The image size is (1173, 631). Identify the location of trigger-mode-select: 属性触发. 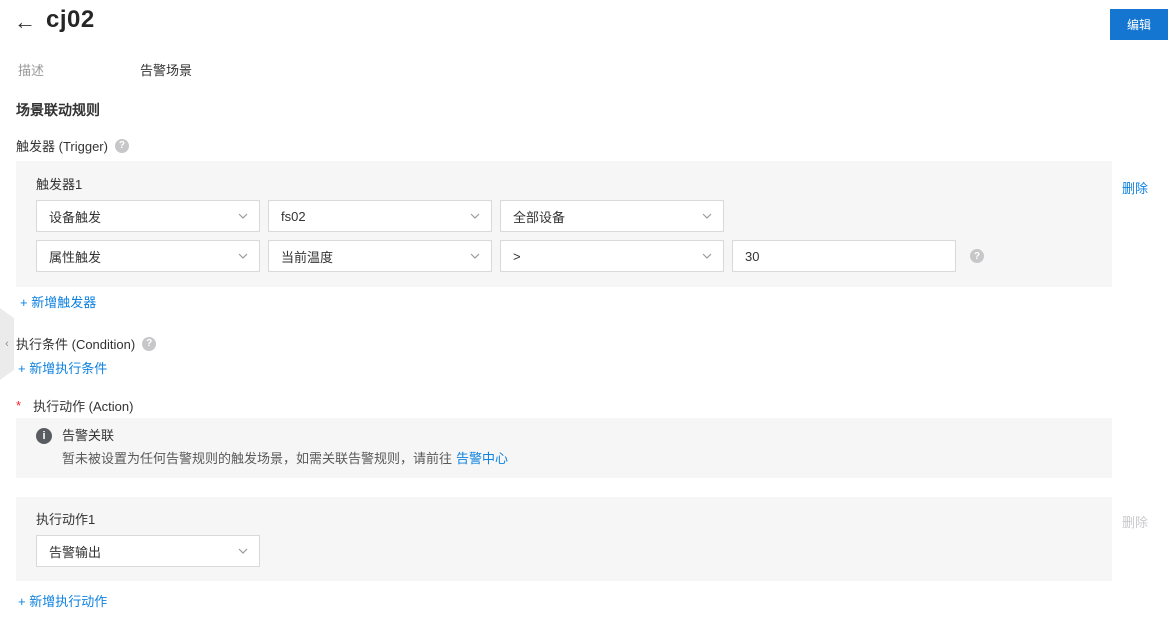
(148, 256).